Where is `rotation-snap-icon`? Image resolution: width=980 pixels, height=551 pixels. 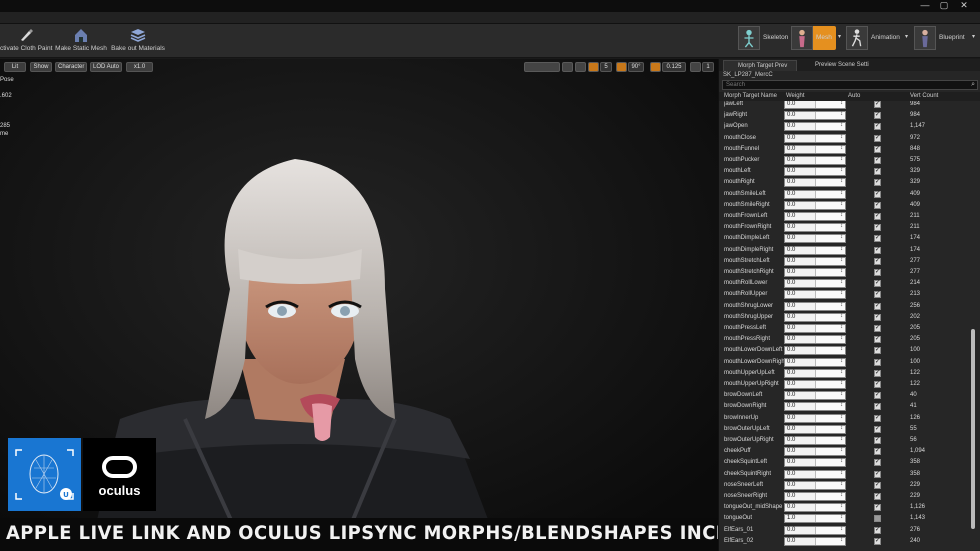
rotation-snap-icon is located at coordinates (621, 67).